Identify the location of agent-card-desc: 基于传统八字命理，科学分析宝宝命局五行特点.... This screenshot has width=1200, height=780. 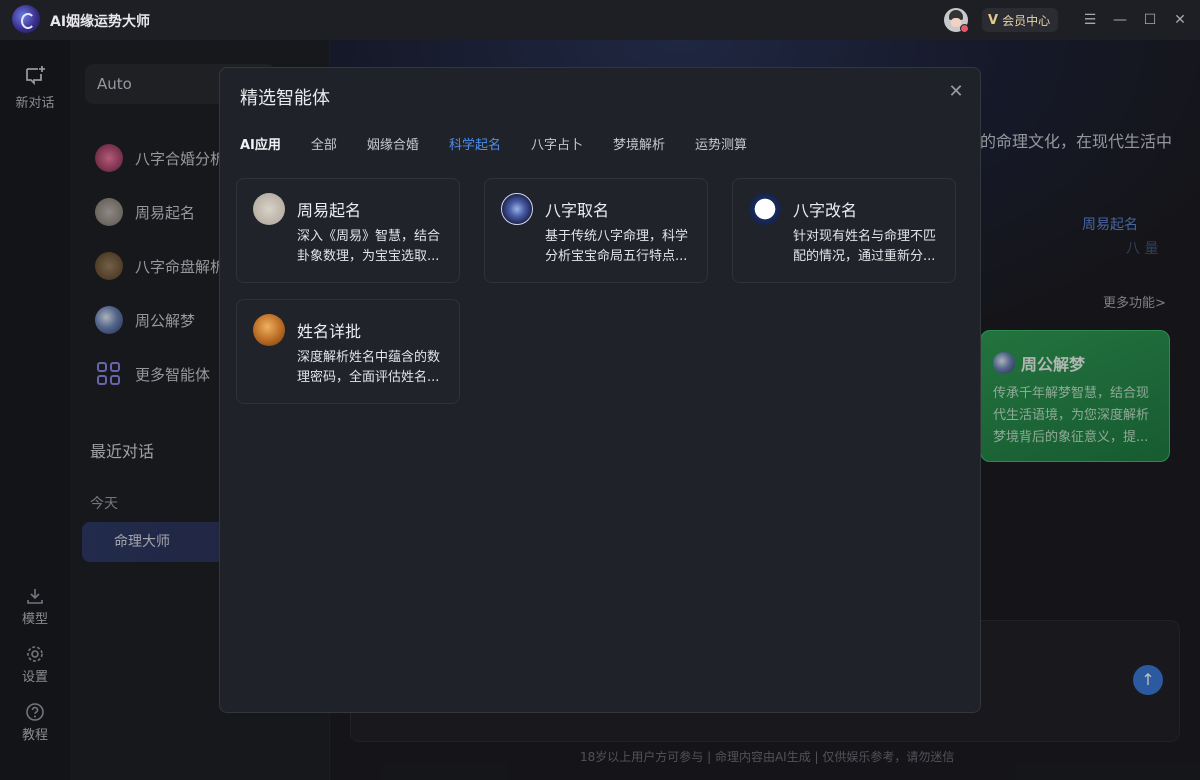
(617, 246).